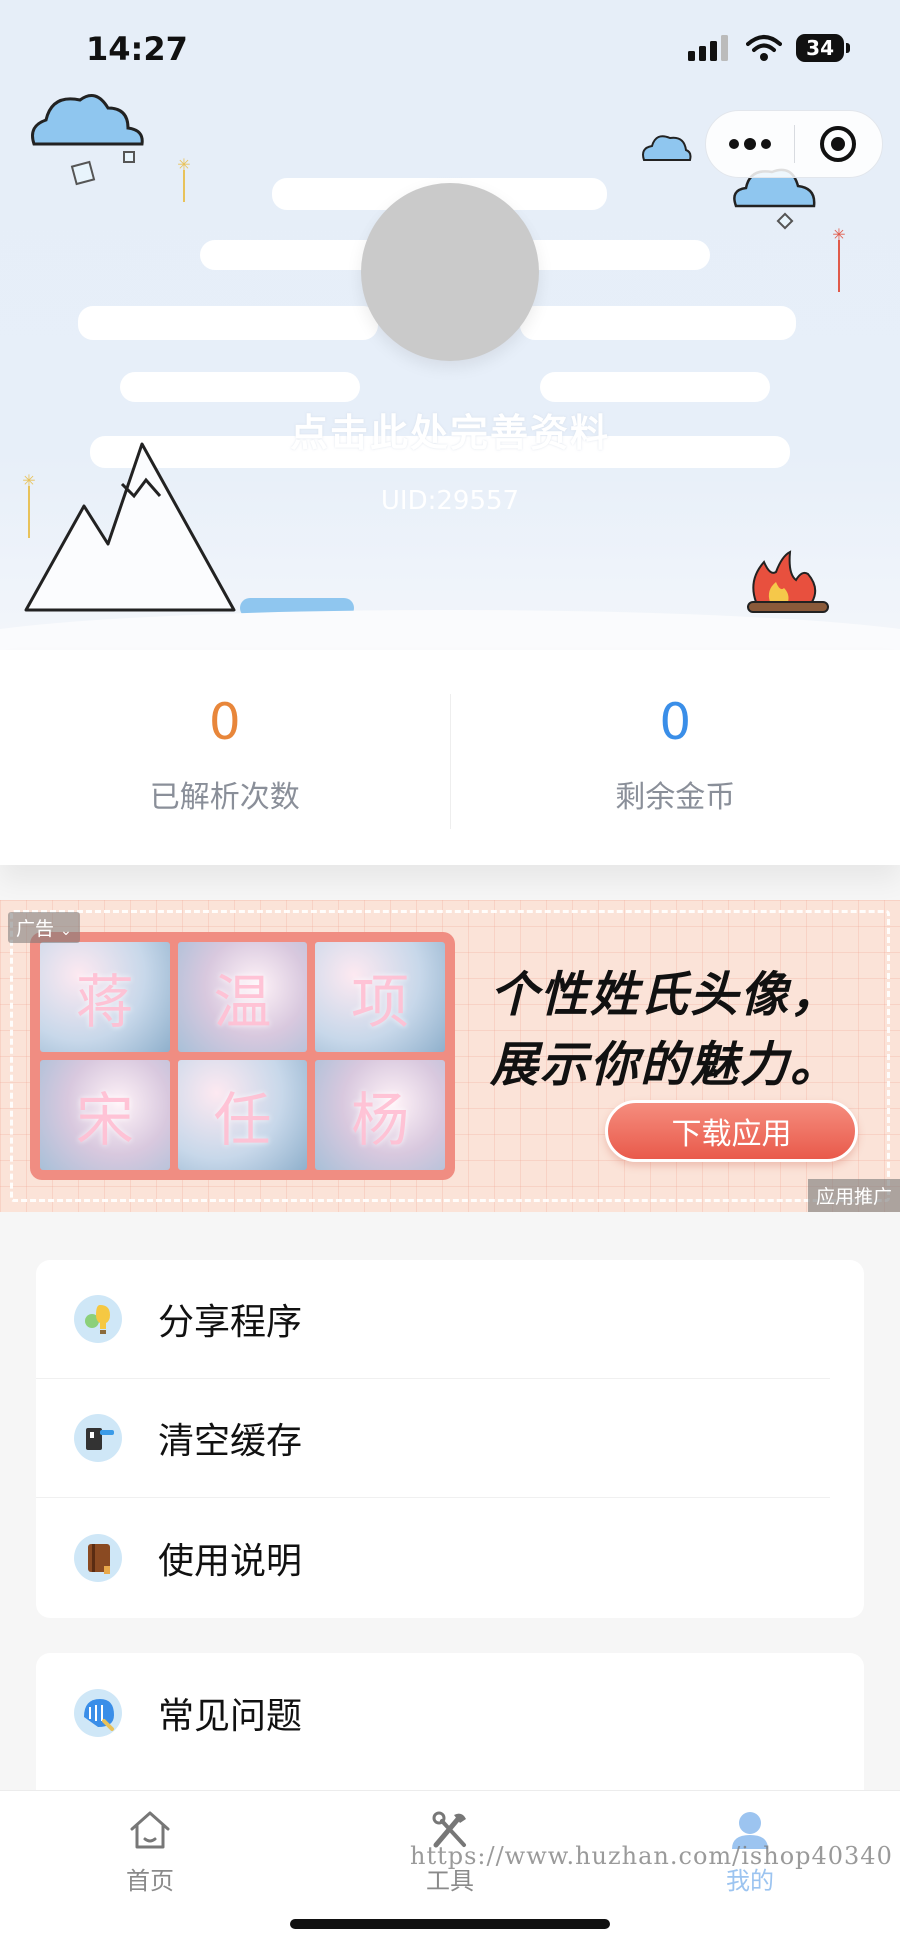 The width and height of the screenshot is (900, 1947). What do you see at coordinates (98, 1438) in the screenshot?
I see `clear-cache-icon` at bounding box center [98, 1438].